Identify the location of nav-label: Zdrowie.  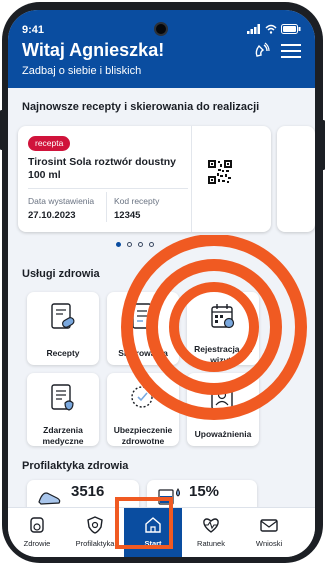
(37, 543).